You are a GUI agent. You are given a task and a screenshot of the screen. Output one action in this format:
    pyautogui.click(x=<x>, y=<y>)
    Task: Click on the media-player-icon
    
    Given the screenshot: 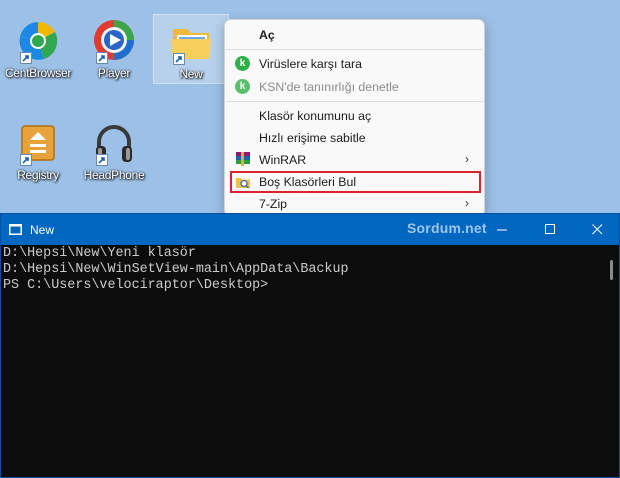 What is the action you would take?
    pyautogui.click(x=114, y=41)
    